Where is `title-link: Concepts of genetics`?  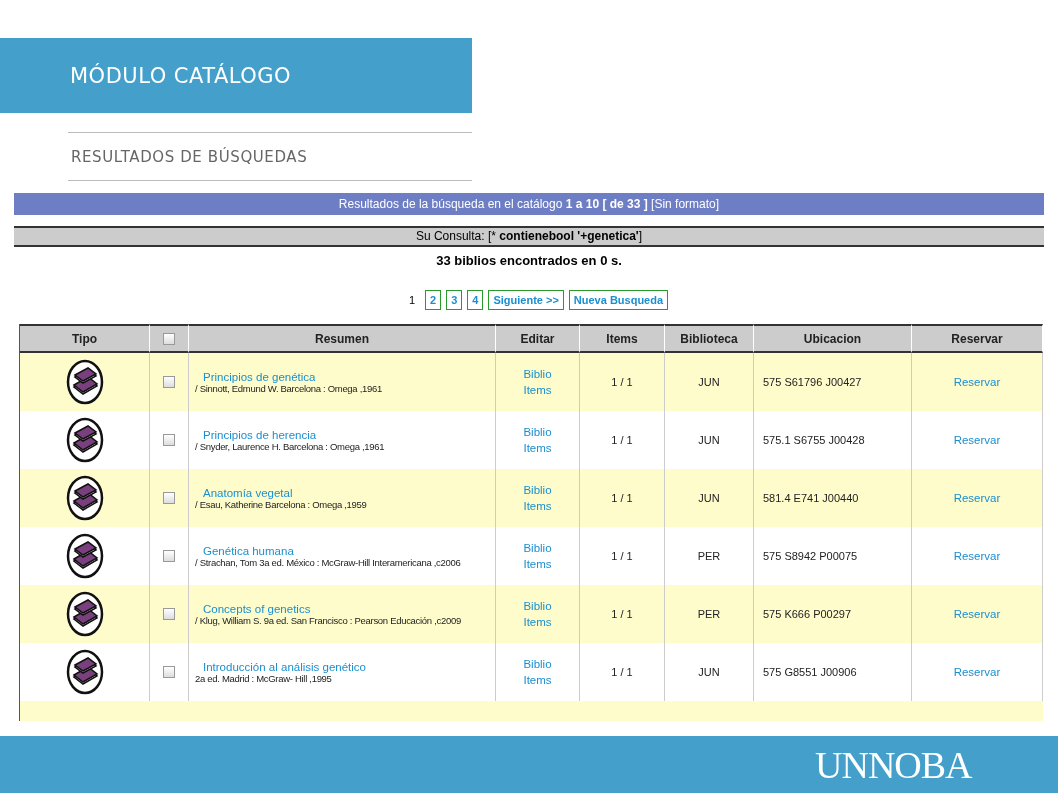 title-link: Concepts of genetics is located at coordinates (250, 608).